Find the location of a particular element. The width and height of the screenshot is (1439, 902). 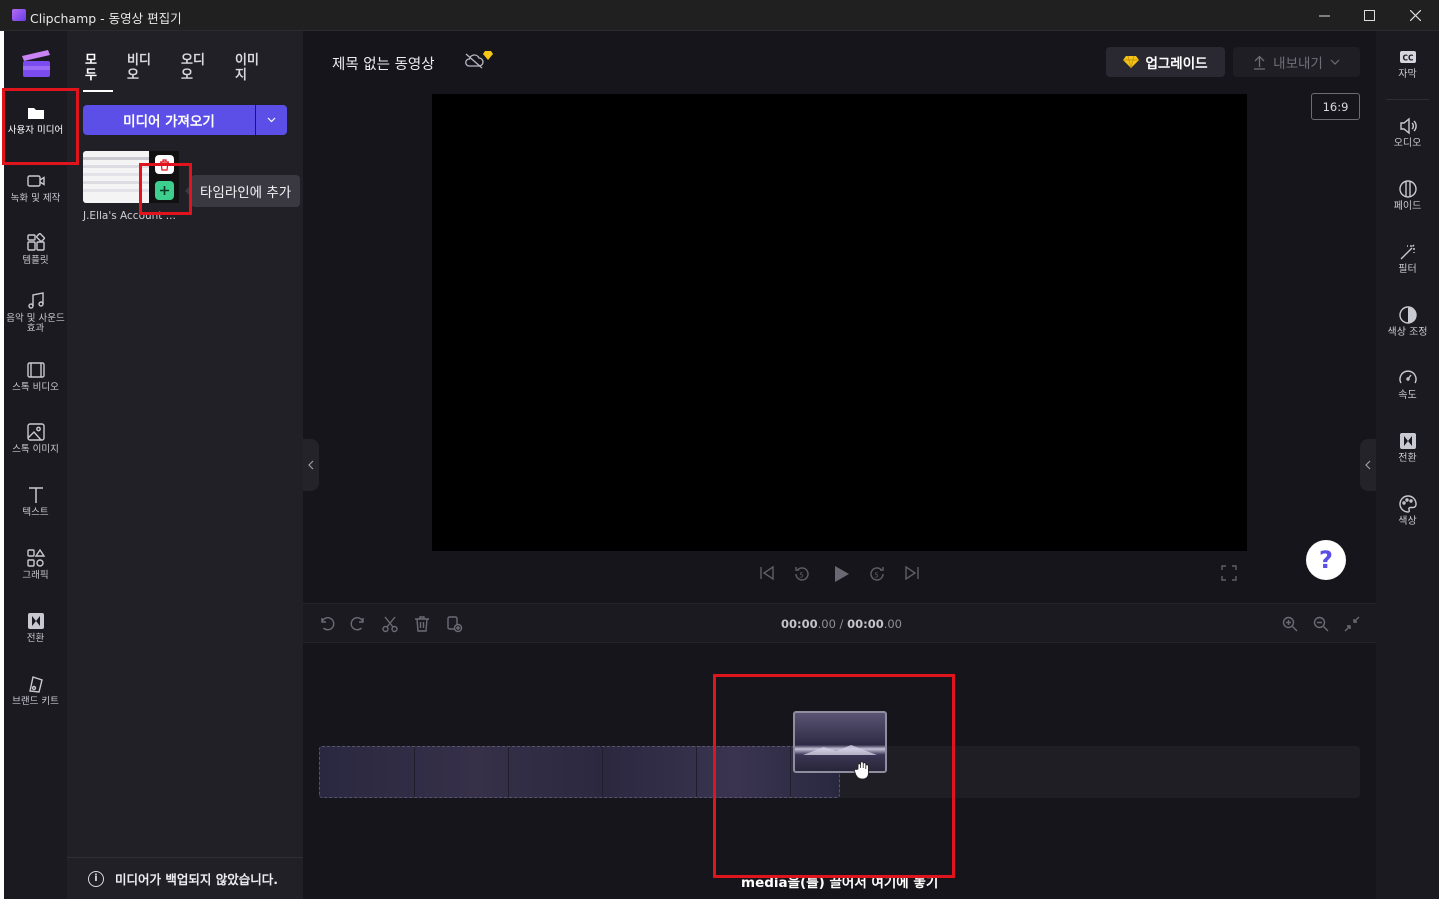

rewind-icon: 5 is located at coordinates (802, 574).